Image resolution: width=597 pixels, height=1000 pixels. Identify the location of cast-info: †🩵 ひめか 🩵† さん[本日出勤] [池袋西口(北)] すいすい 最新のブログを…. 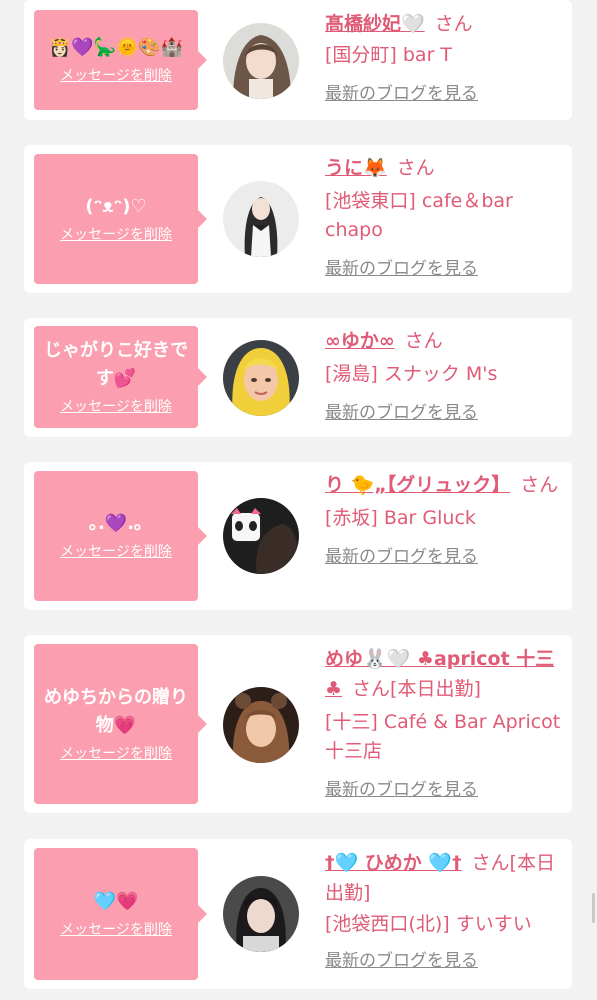
(445, 911).